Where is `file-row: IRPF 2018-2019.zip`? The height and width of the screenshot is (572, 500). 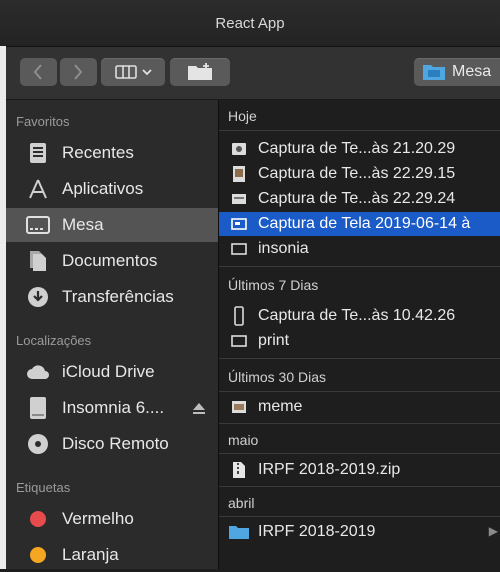 file-row: IRPF 2018-2019.zip is located at coordinates (359, 470).